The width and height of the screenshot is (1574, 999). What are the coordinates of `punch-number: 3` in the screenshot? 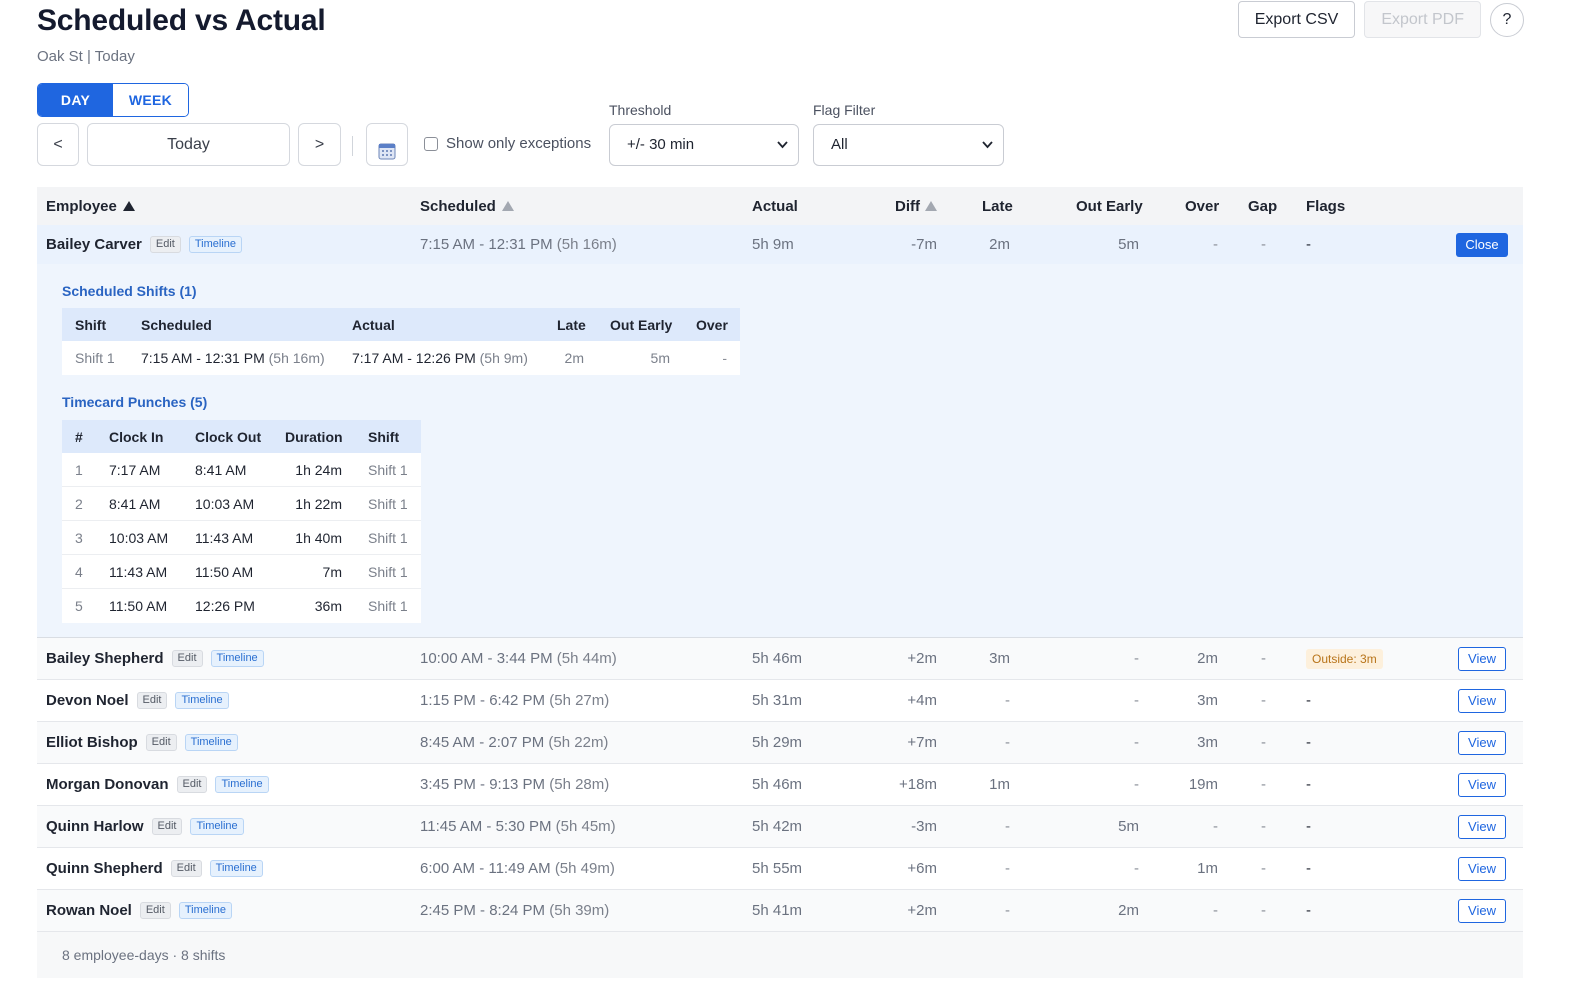 It's located at (79, 537).